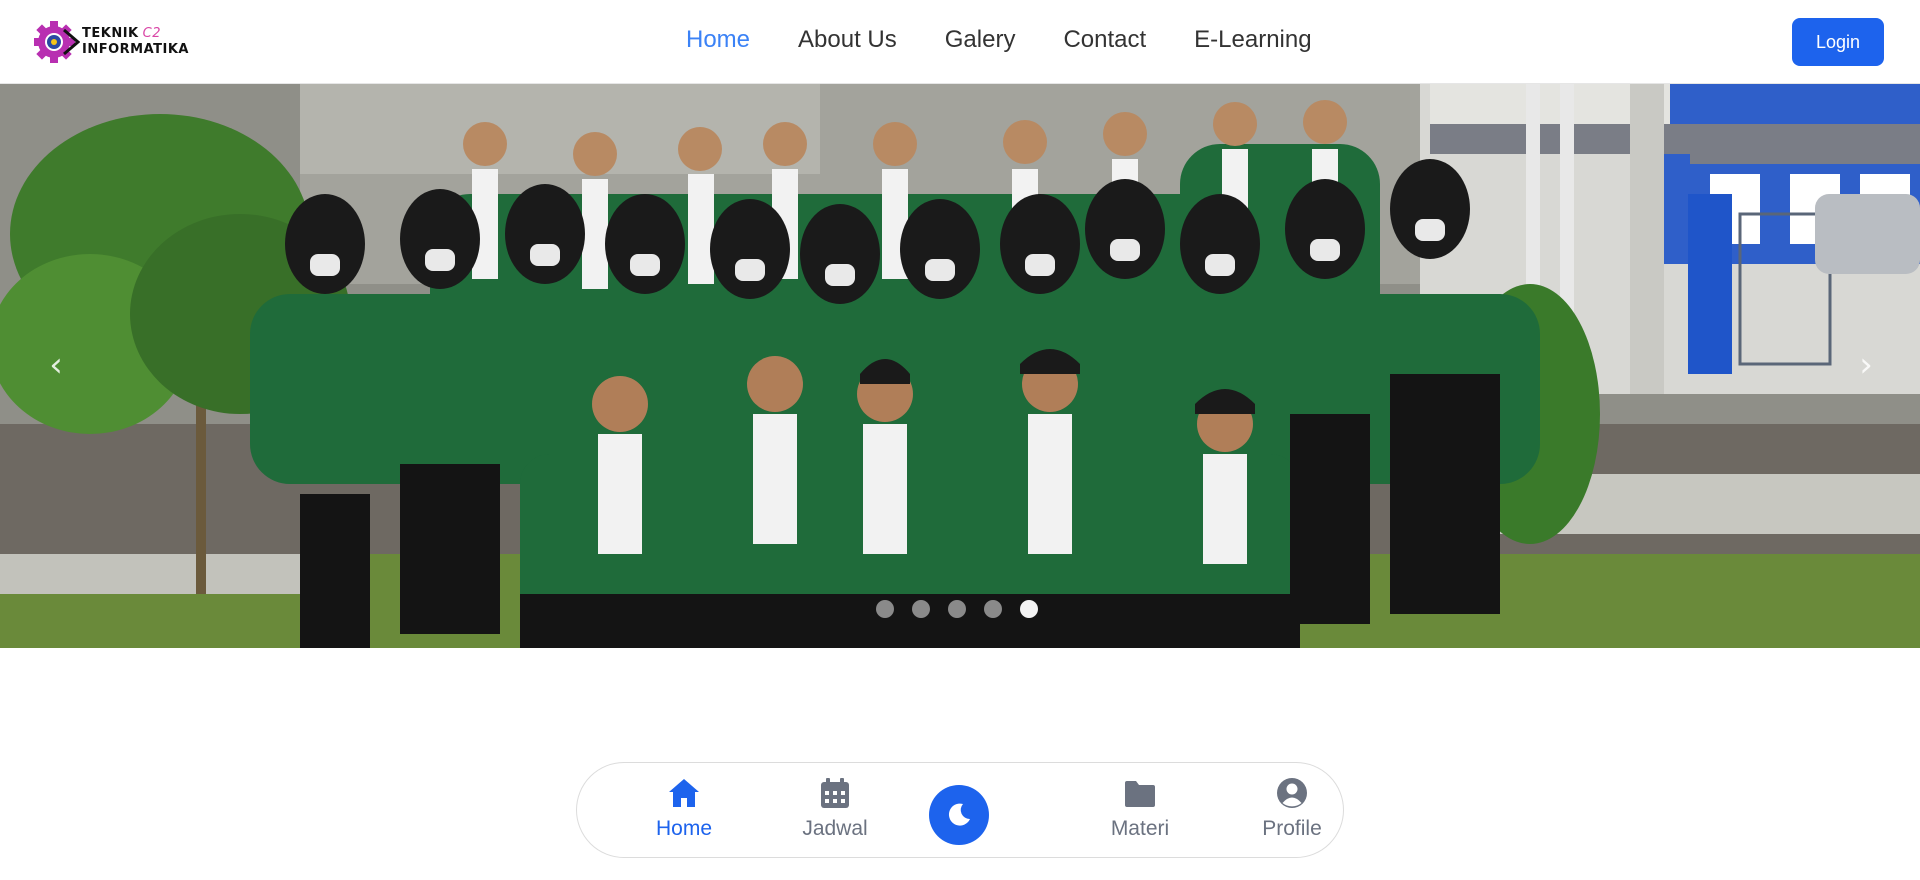  What do you see at coordinates (684, 808) in the screenshot?
I see `bottom-nav-home: Home` at bounding box center [684, 808].